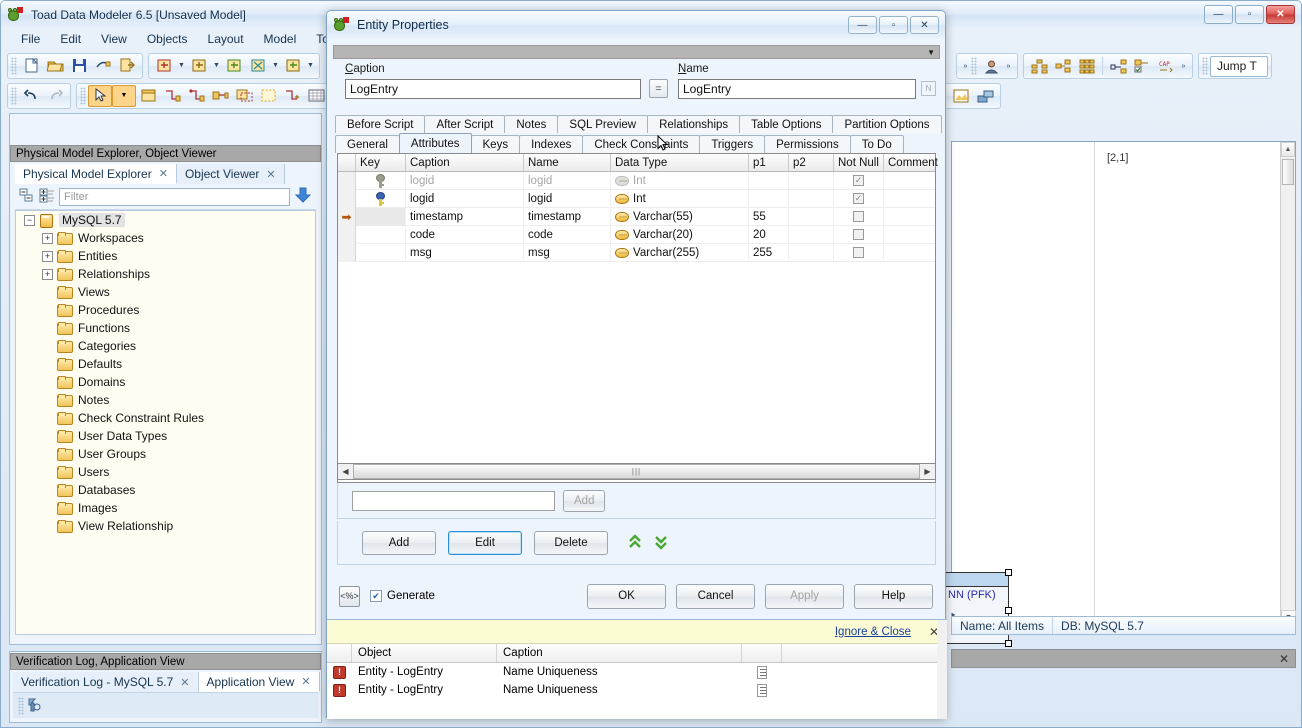 The image size is (1302, 728). Describe the element at coordinates (29, 220) in the screenshot. I see `collapse-toggle-icon: −` at that location.